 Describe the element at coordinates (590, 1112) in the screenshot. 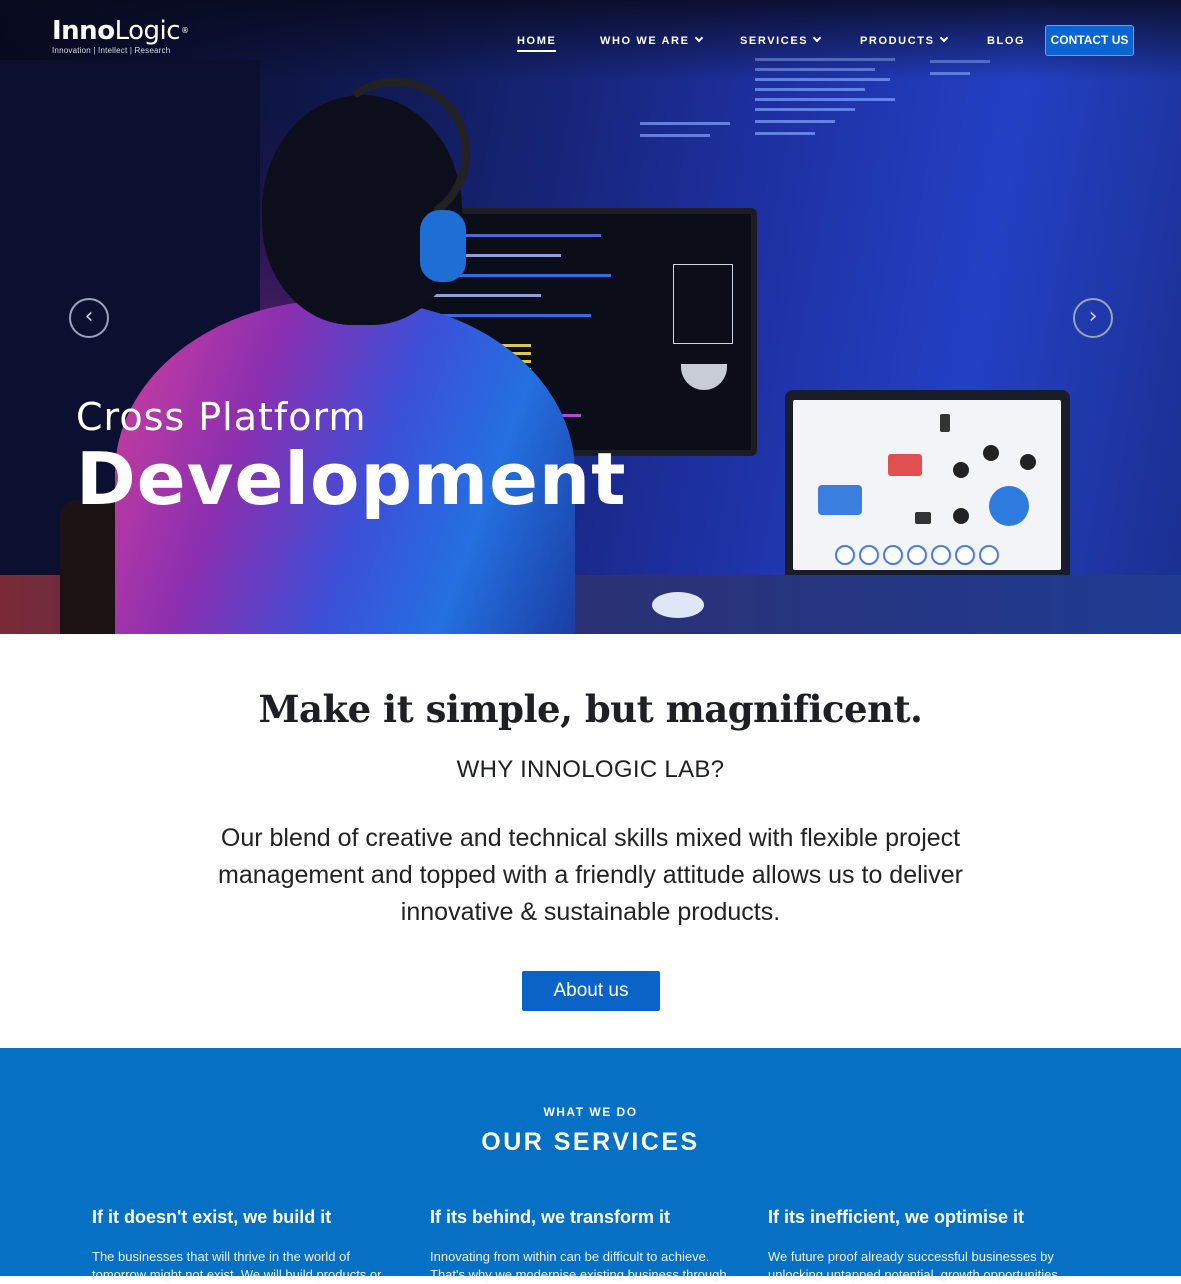

I see `services-eyebrow: WHAT WE DO` at that location.